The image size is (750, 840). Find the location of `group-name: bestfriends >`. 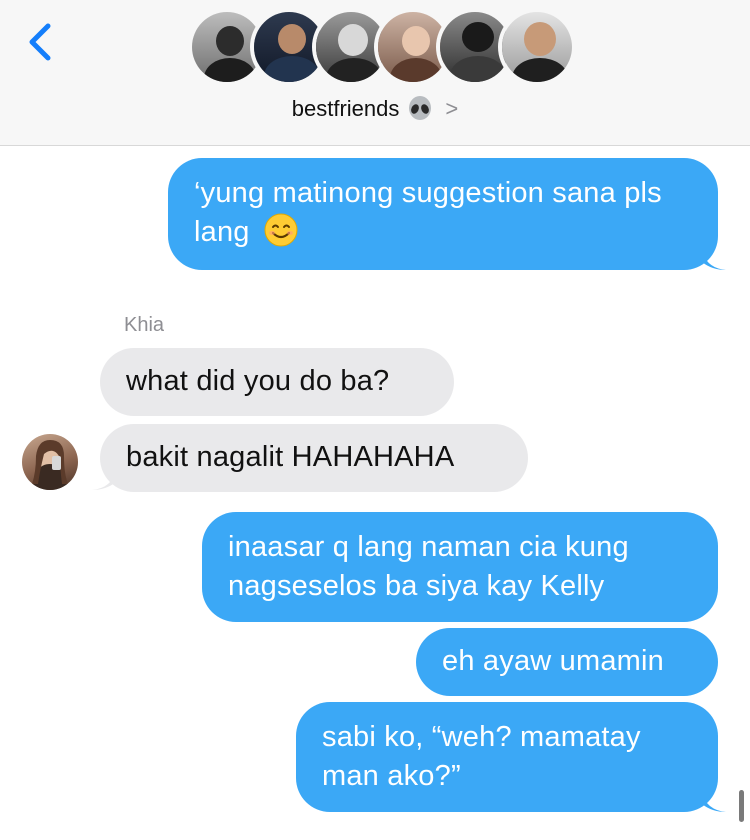

group-name: bestfriends > is located at coordinates (375, 109).